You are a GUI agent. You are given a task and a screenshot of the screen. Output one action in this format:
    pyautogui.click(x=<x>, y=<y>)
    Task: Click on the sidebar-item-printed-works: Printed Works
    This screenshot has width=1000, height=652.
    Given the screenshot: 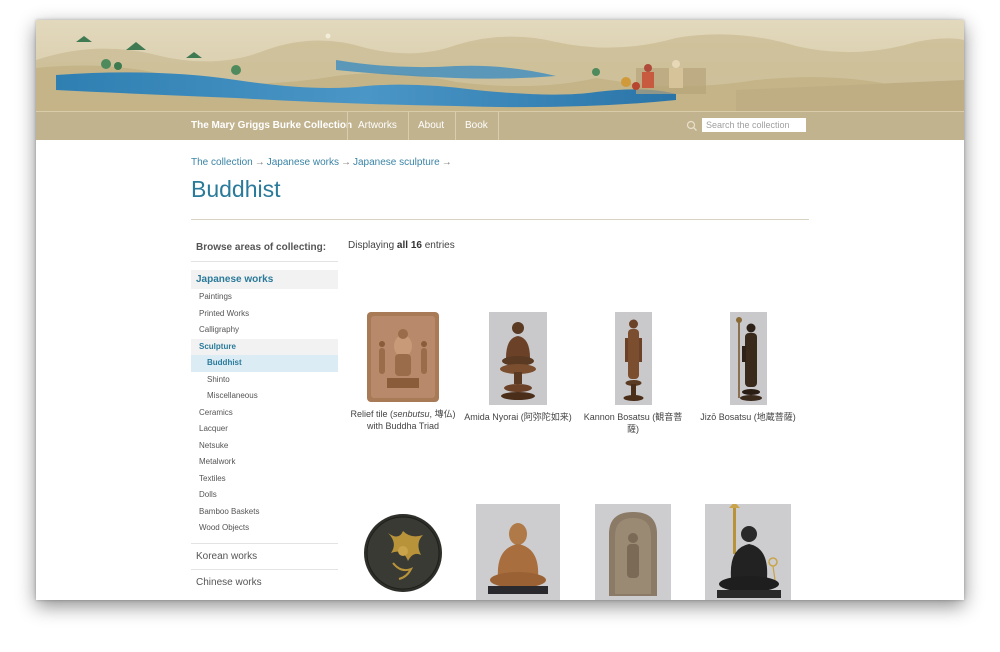 What is the action you would take?
    pyautogui.click(x=264, y=314)
    